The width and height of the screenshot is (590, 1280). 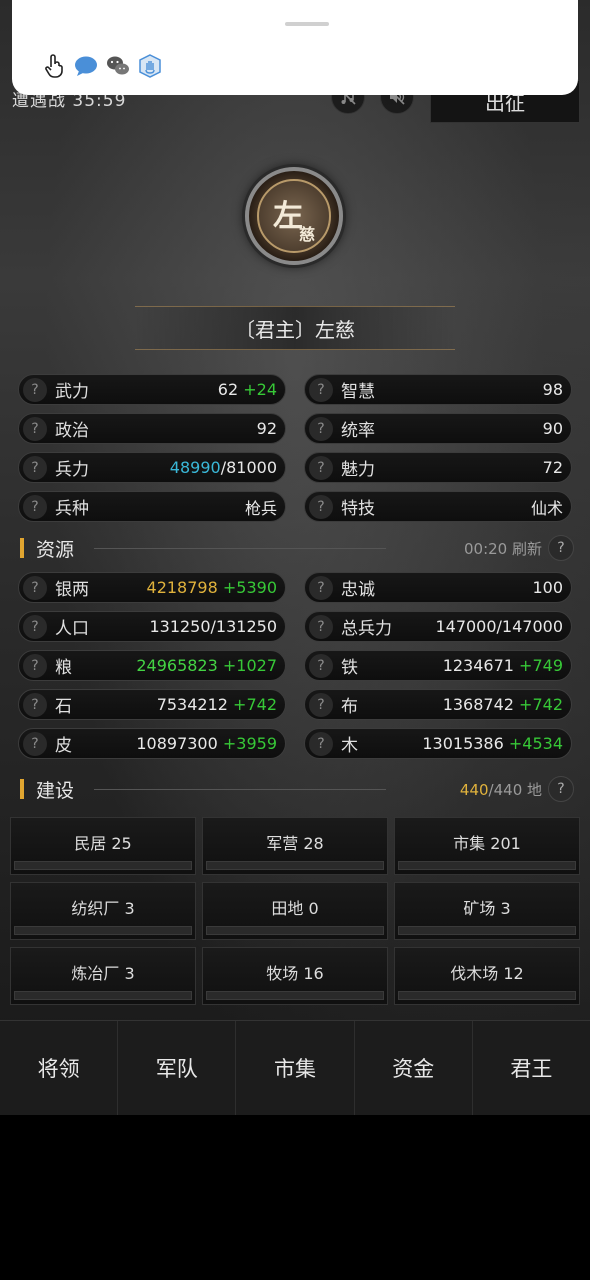 What do you see at coordinates (266, 428) in the screenshot?
I see `stat-value: 92` at bounding box center [266, 428].